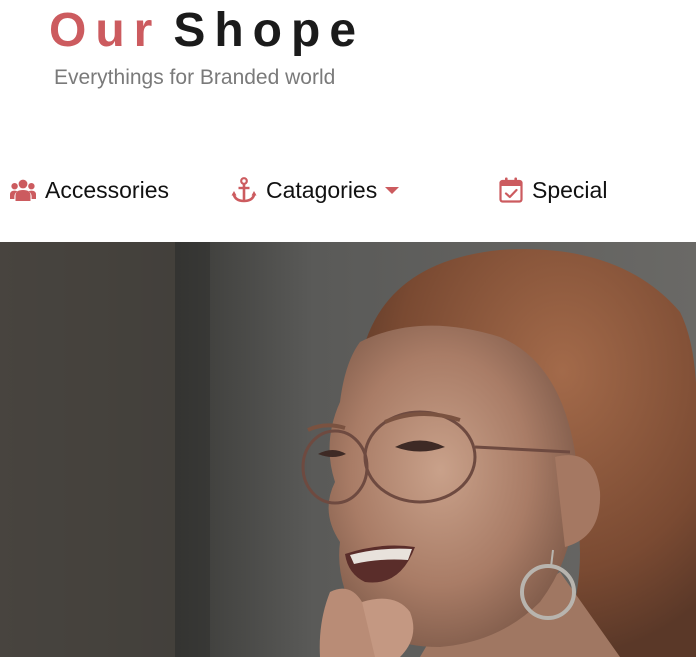 This screenshot has height=657, width=696. What do you see at coordinates (105, 30) in the screenshot?
I see `site-title-first-word: Our` at bounding box center [105, 30].